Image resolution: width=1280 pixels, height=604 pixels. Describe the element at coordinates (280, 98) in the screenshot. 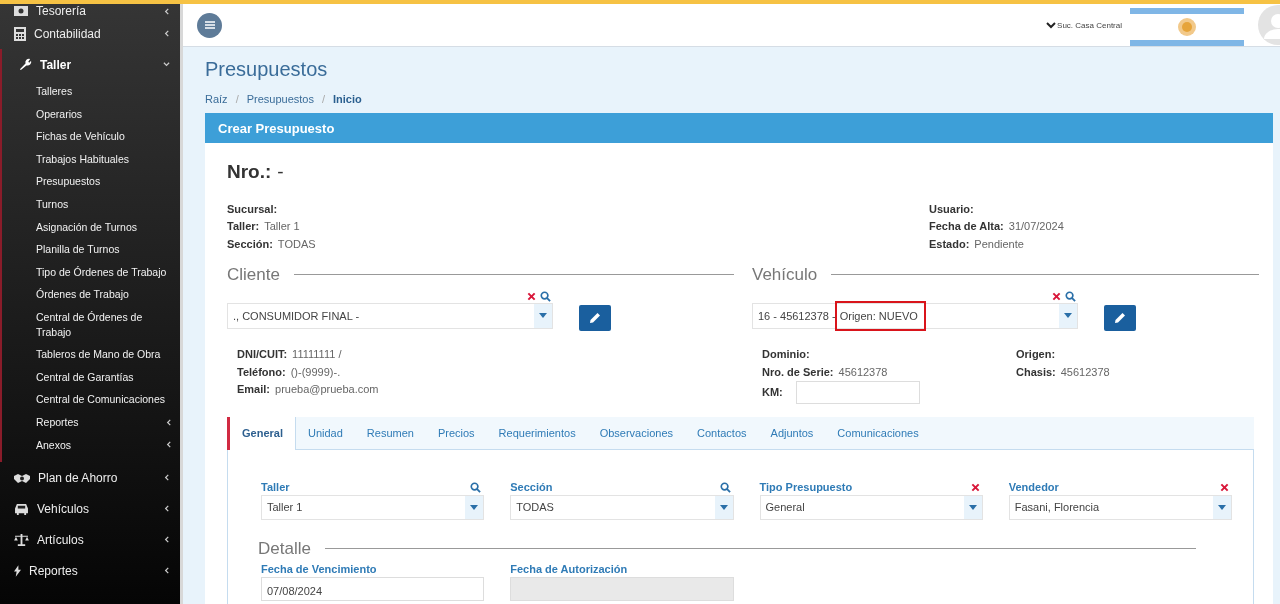

I see `breadcrumb-link: Presupuestos` at that location.